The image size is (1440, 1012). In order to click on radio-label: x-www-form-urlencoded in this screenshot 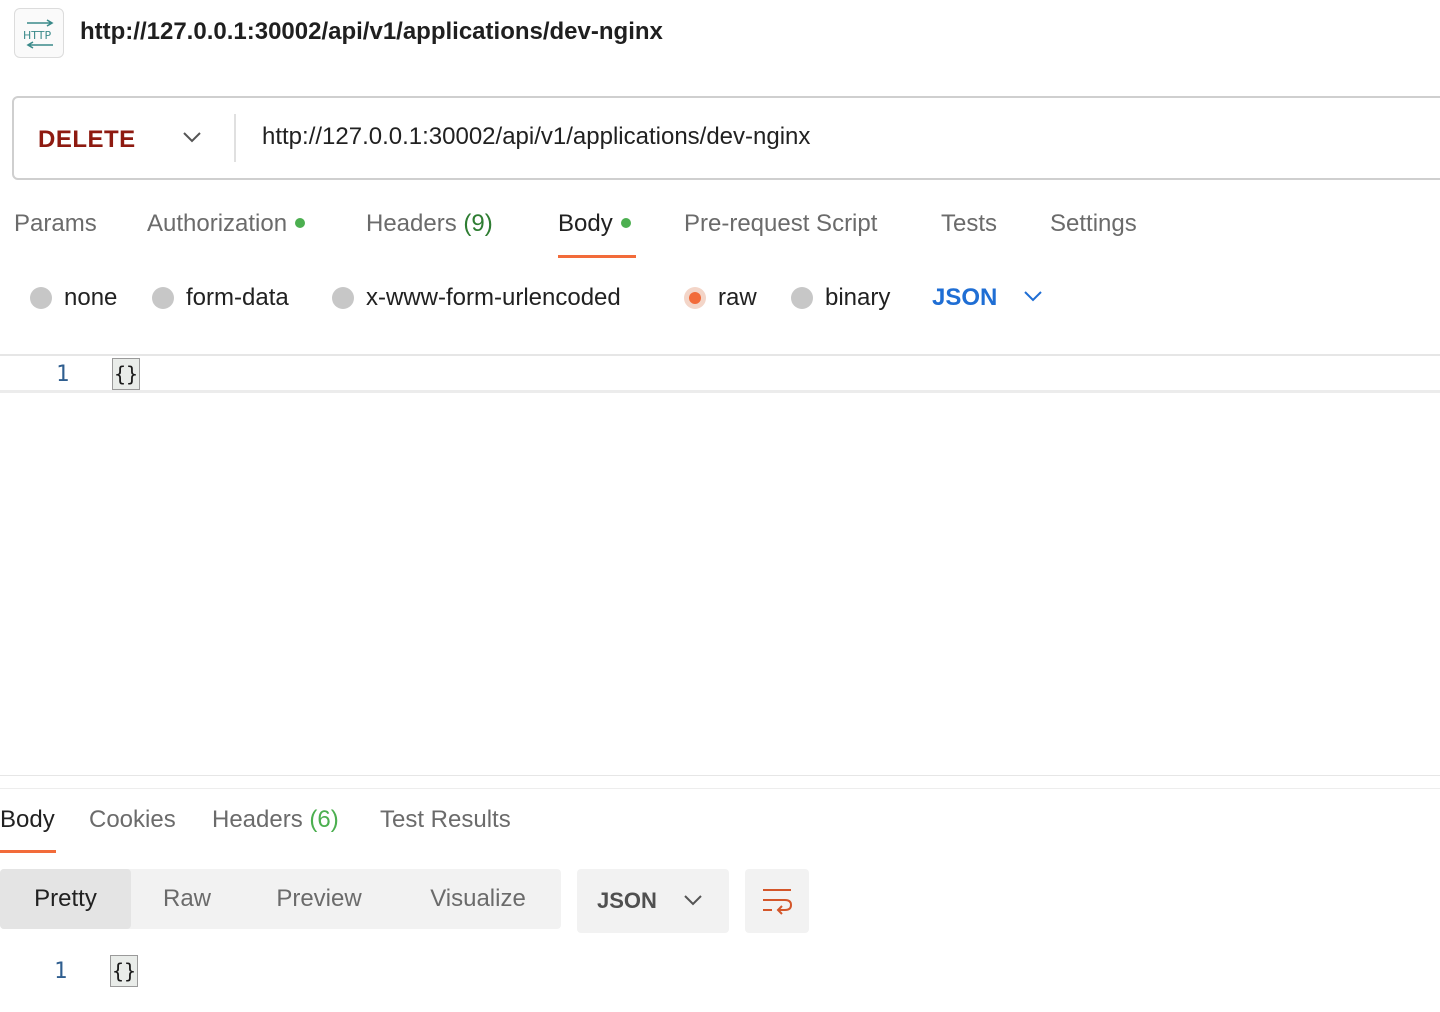, I will do `click(493, 297)`.